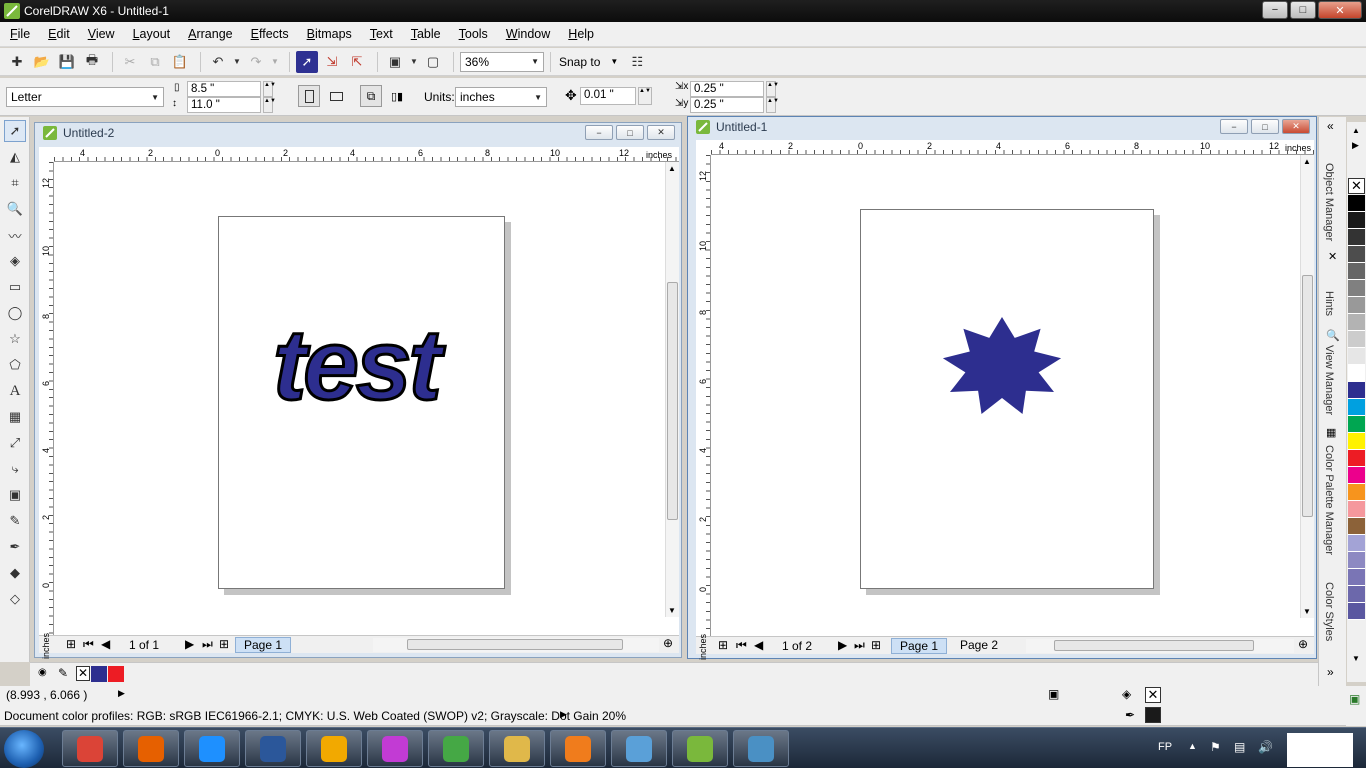  What do you see at coordinates (273, 748) in the screenshot?
I see `taskbar-app-word` at bounding box center [273, 748].